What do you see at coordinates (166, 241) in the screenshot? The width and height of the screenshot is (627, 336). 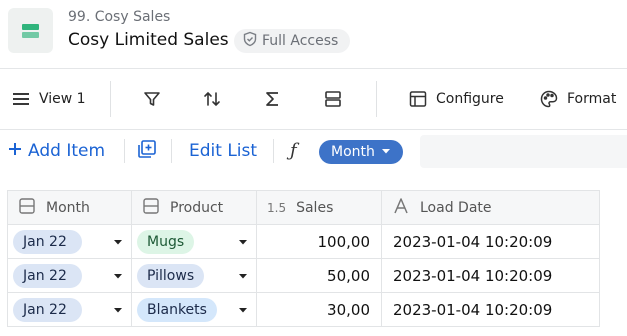 I see `product-pill: Mugs` at bounding box center [166, 241].